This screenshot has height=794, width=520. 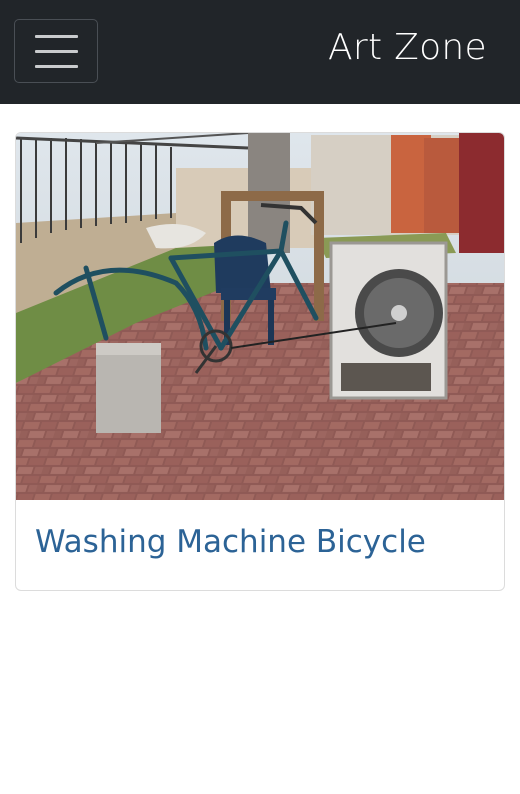 What do you see at coordinates (230, 542) in the screenshot?
I see `card-title-link: Washing Machine Bicycle` at bounding box center [230, 542].